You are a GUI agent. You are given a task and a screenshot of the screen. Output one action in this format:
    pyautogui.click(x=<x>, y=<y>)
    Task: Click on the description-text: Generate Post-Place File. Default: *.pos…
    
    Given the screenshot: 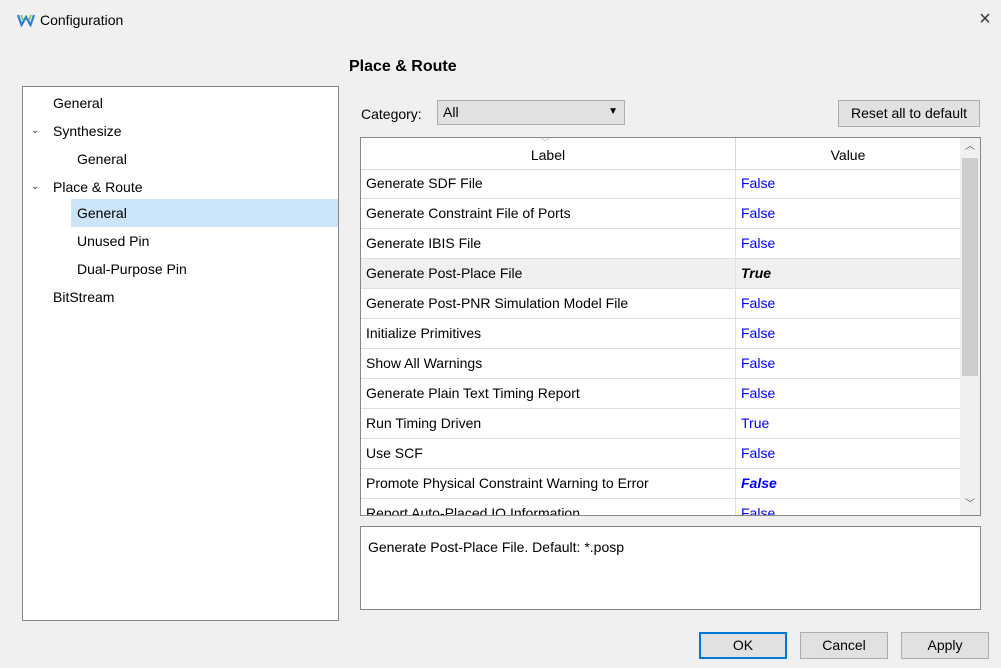 What is the action you would take?
    pyautogui.click(x=496, y=547)
    